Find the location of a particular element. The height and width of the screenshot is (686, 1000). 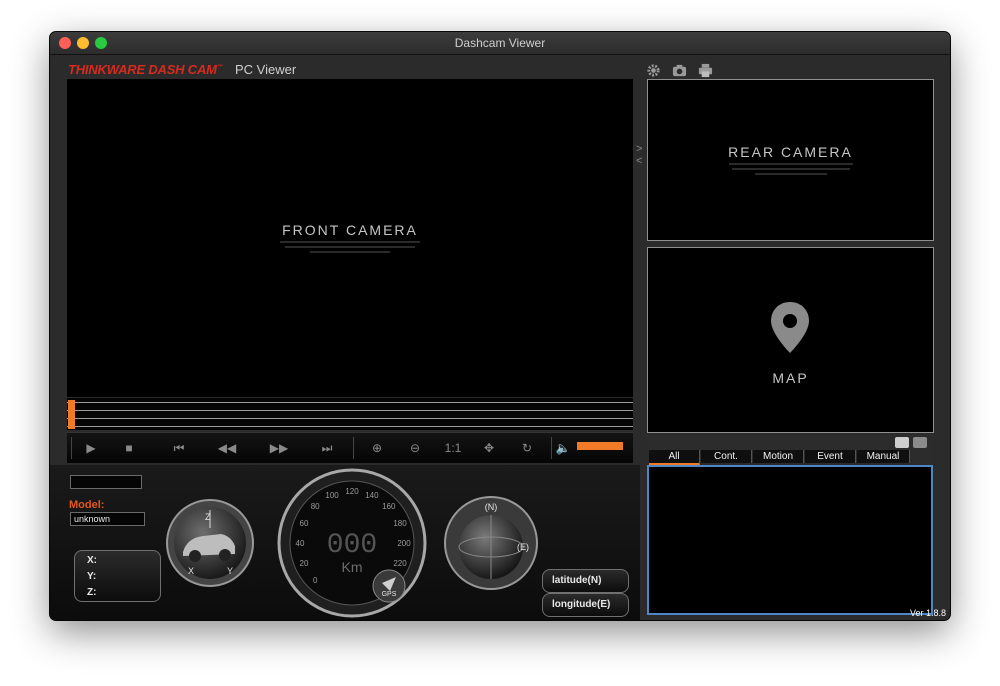

speed-tick-label: 100 is located at coordinates (332, 495).